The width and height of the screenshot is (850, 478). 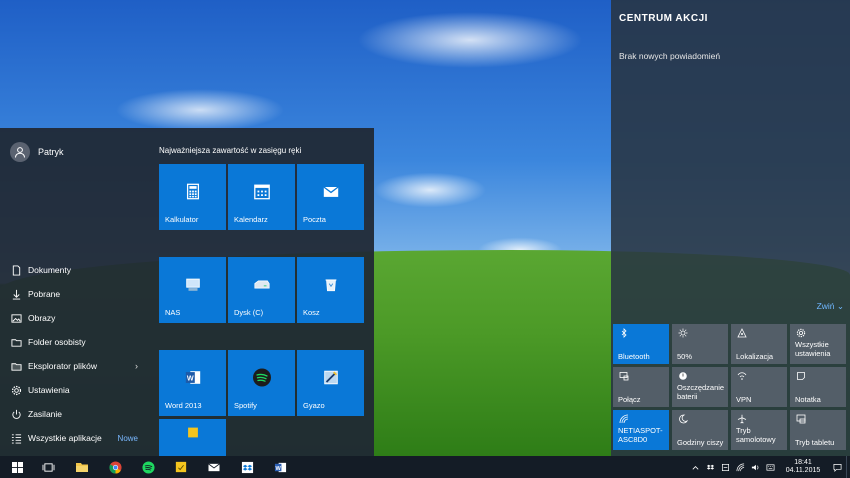 What do you see at coordinates (682, 332) in the screenshot?
I see `brightness-icon` at bounding box center [682, 332].